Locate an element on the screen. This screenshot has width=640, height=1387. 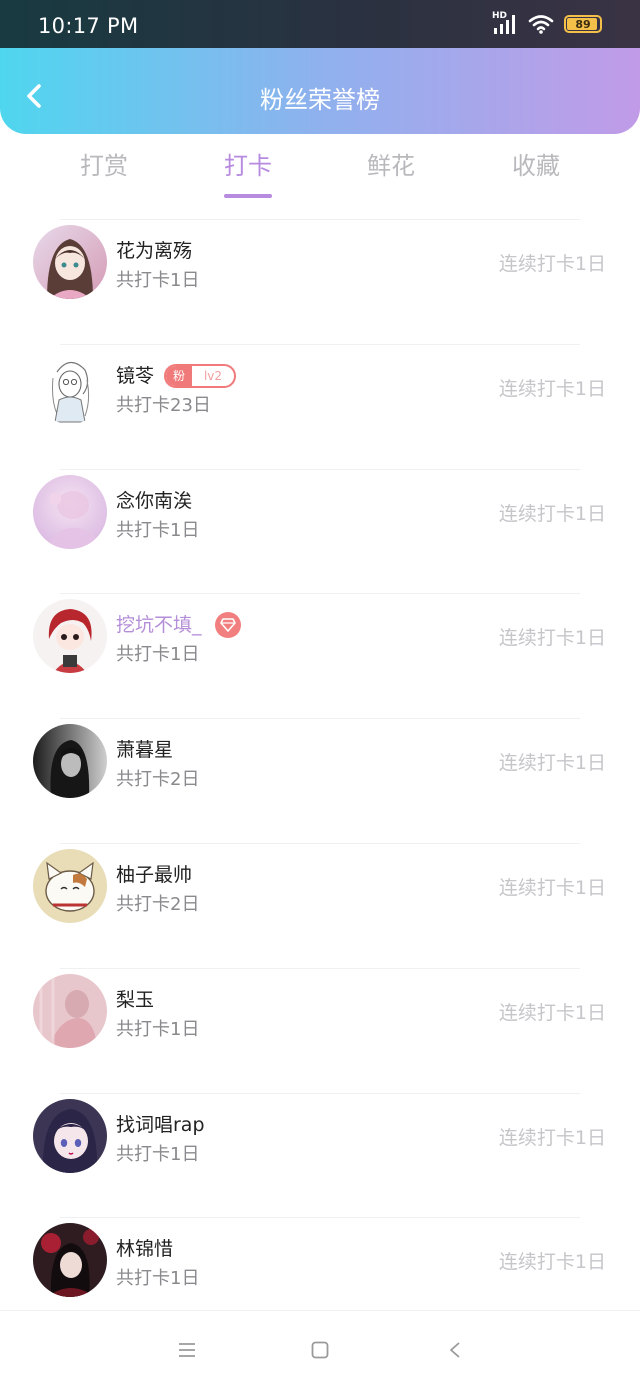
status-icons: HD 89 is located at coordinates (547, 23).